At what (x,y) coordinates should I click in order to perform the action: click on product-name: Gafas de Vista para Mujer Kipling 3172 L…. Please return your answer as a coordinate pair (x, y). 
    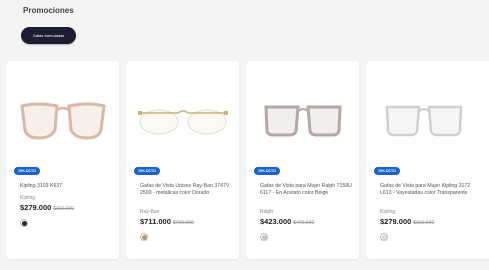
    Looking at the image, I should click on (428, 190).